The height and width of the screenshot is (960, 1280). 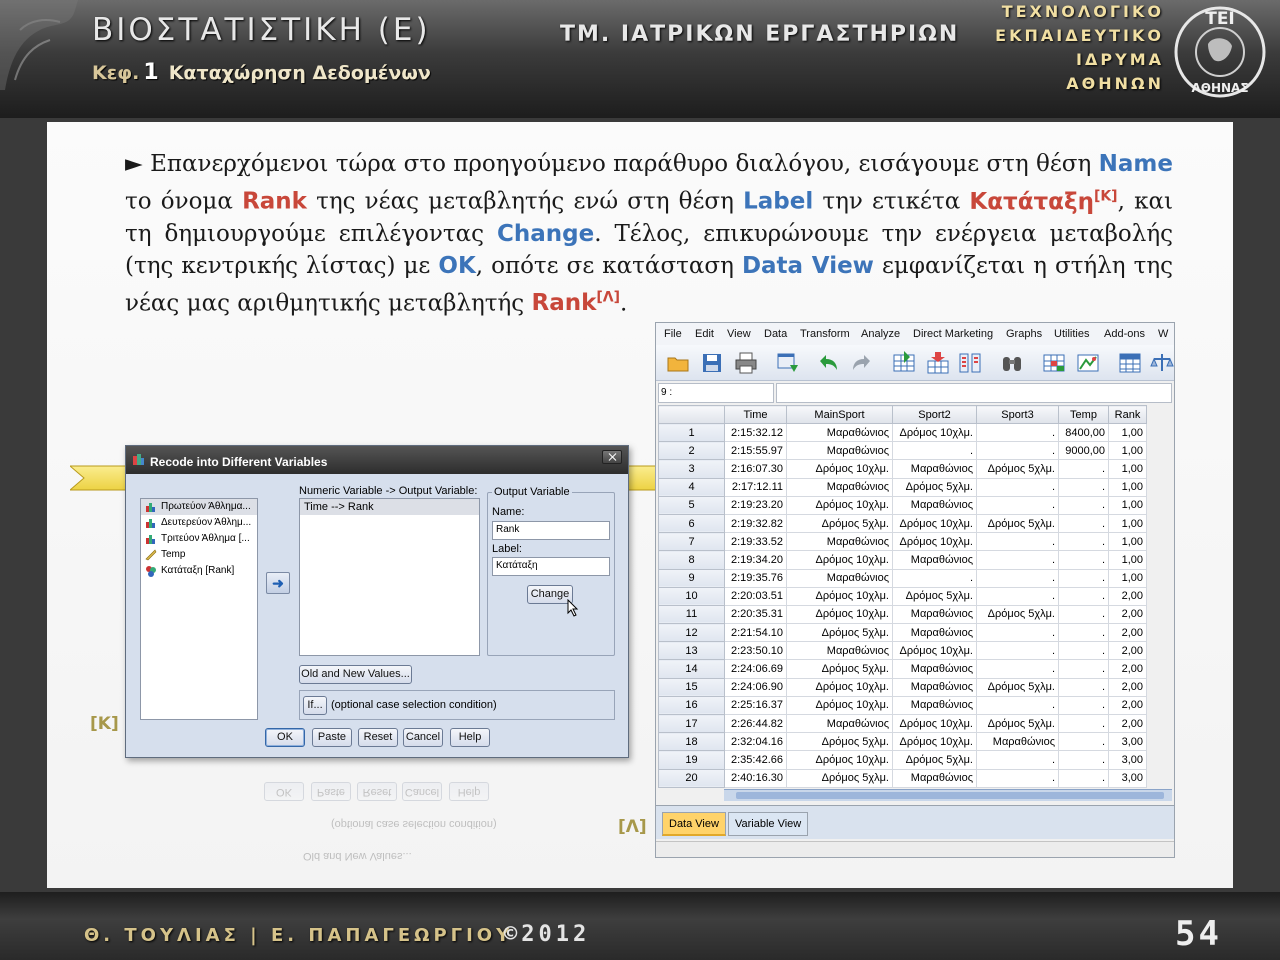 What do you see at coordinates (1012, 363) in the screenshot?
I see `find-icon` at bounding box center [1012, 363].